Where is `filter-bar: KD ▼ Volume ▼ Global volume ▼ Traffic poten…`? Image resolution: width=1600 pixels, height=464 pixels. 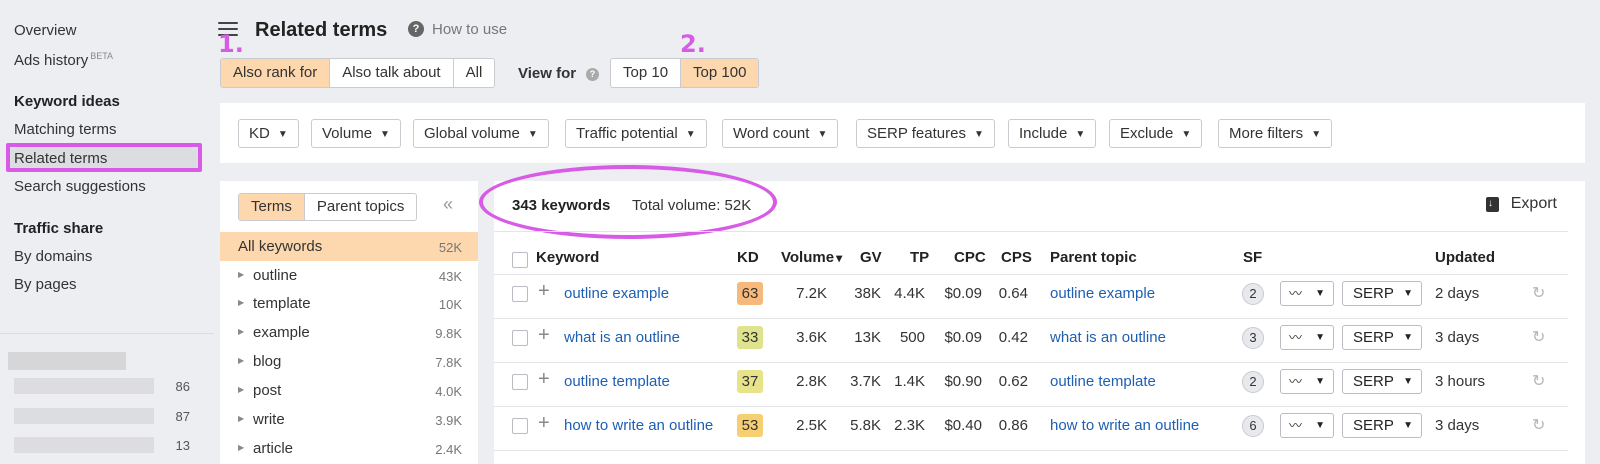 filter-bar: KD ▼ Volume ▼ Global volume ▼ Traffic poten… is located at coordinates (902, 133).